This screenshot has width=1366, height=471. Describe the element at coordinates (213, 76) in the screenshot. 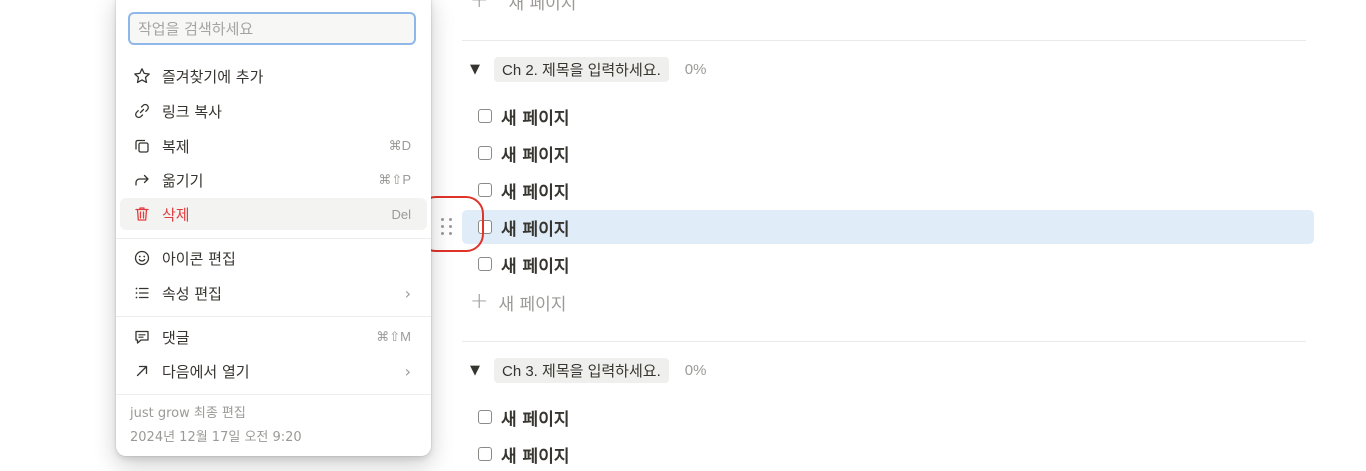

I see `menu-item-label: 즐겨찾기에 추가` at that location.